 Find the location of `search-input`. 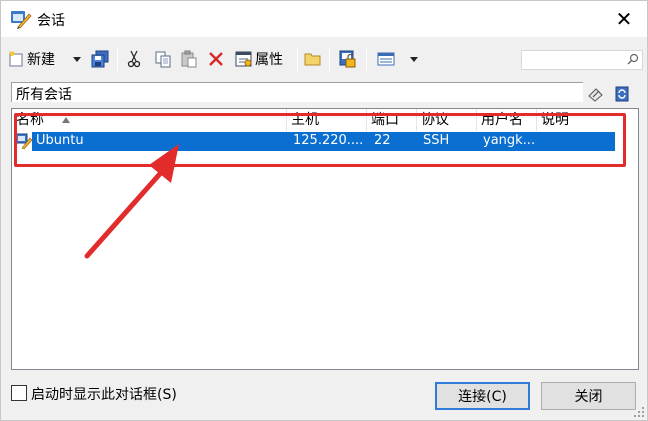

search-input is located at coordinates (572, 60).